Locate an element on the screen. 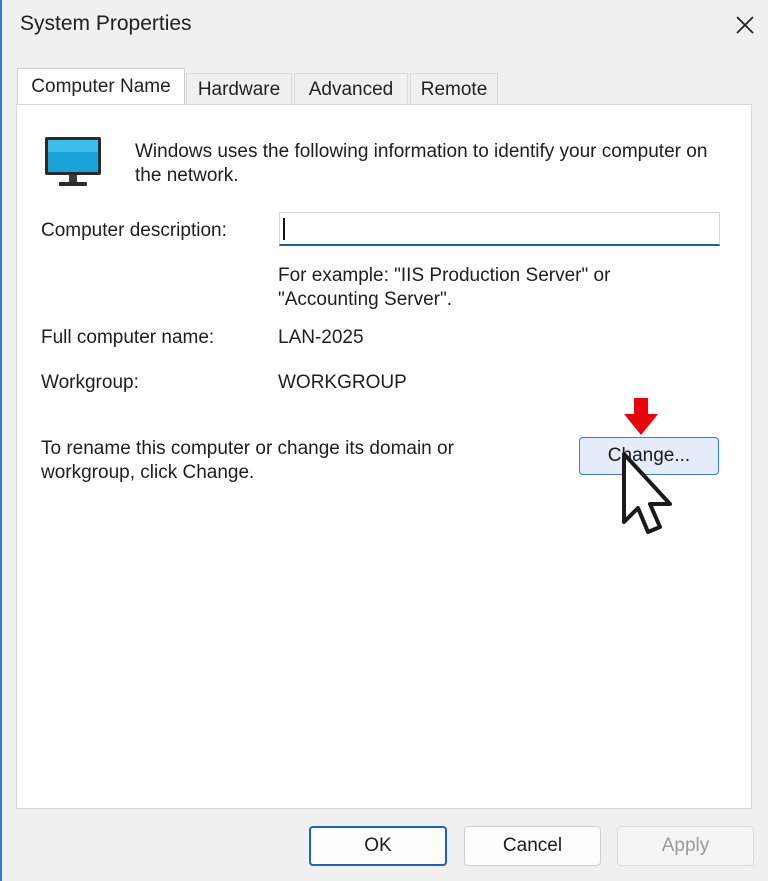 The image size is (768, 881). close-button is located at coordinates (745, 25).